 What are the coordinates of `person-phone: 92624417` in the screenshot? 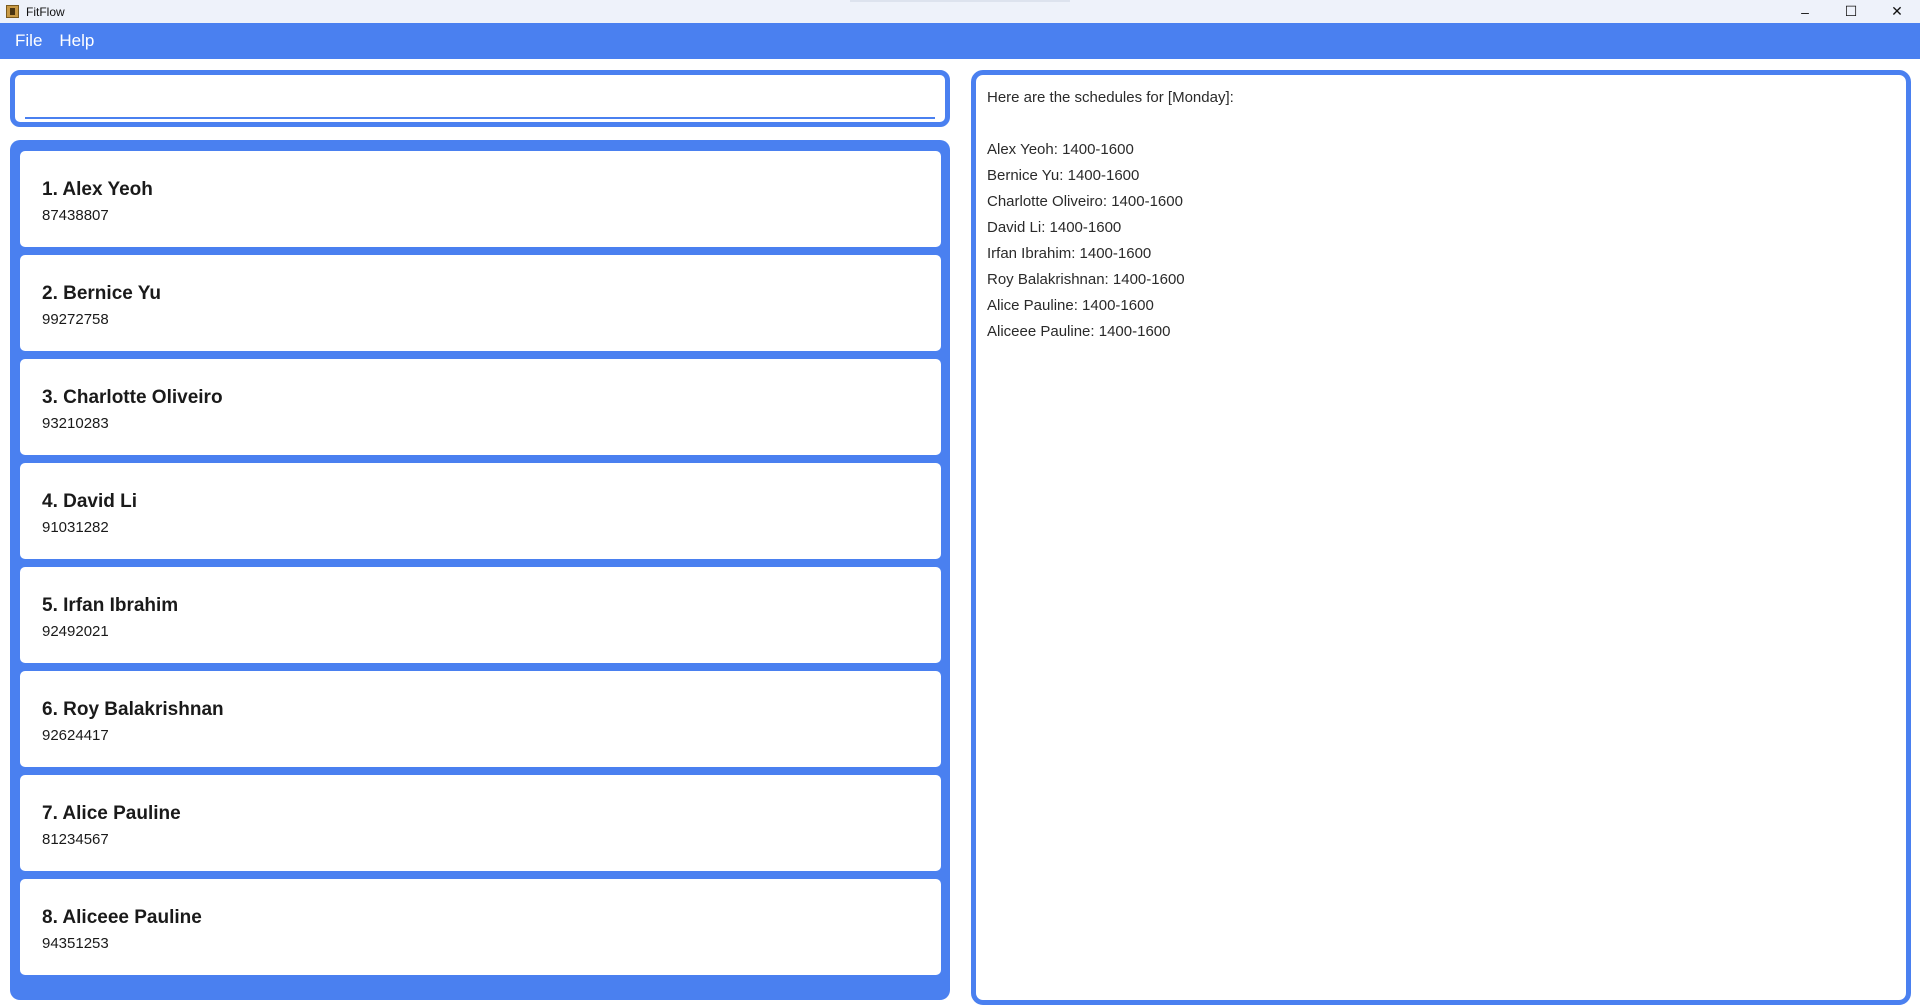 It's located at (75, 735).